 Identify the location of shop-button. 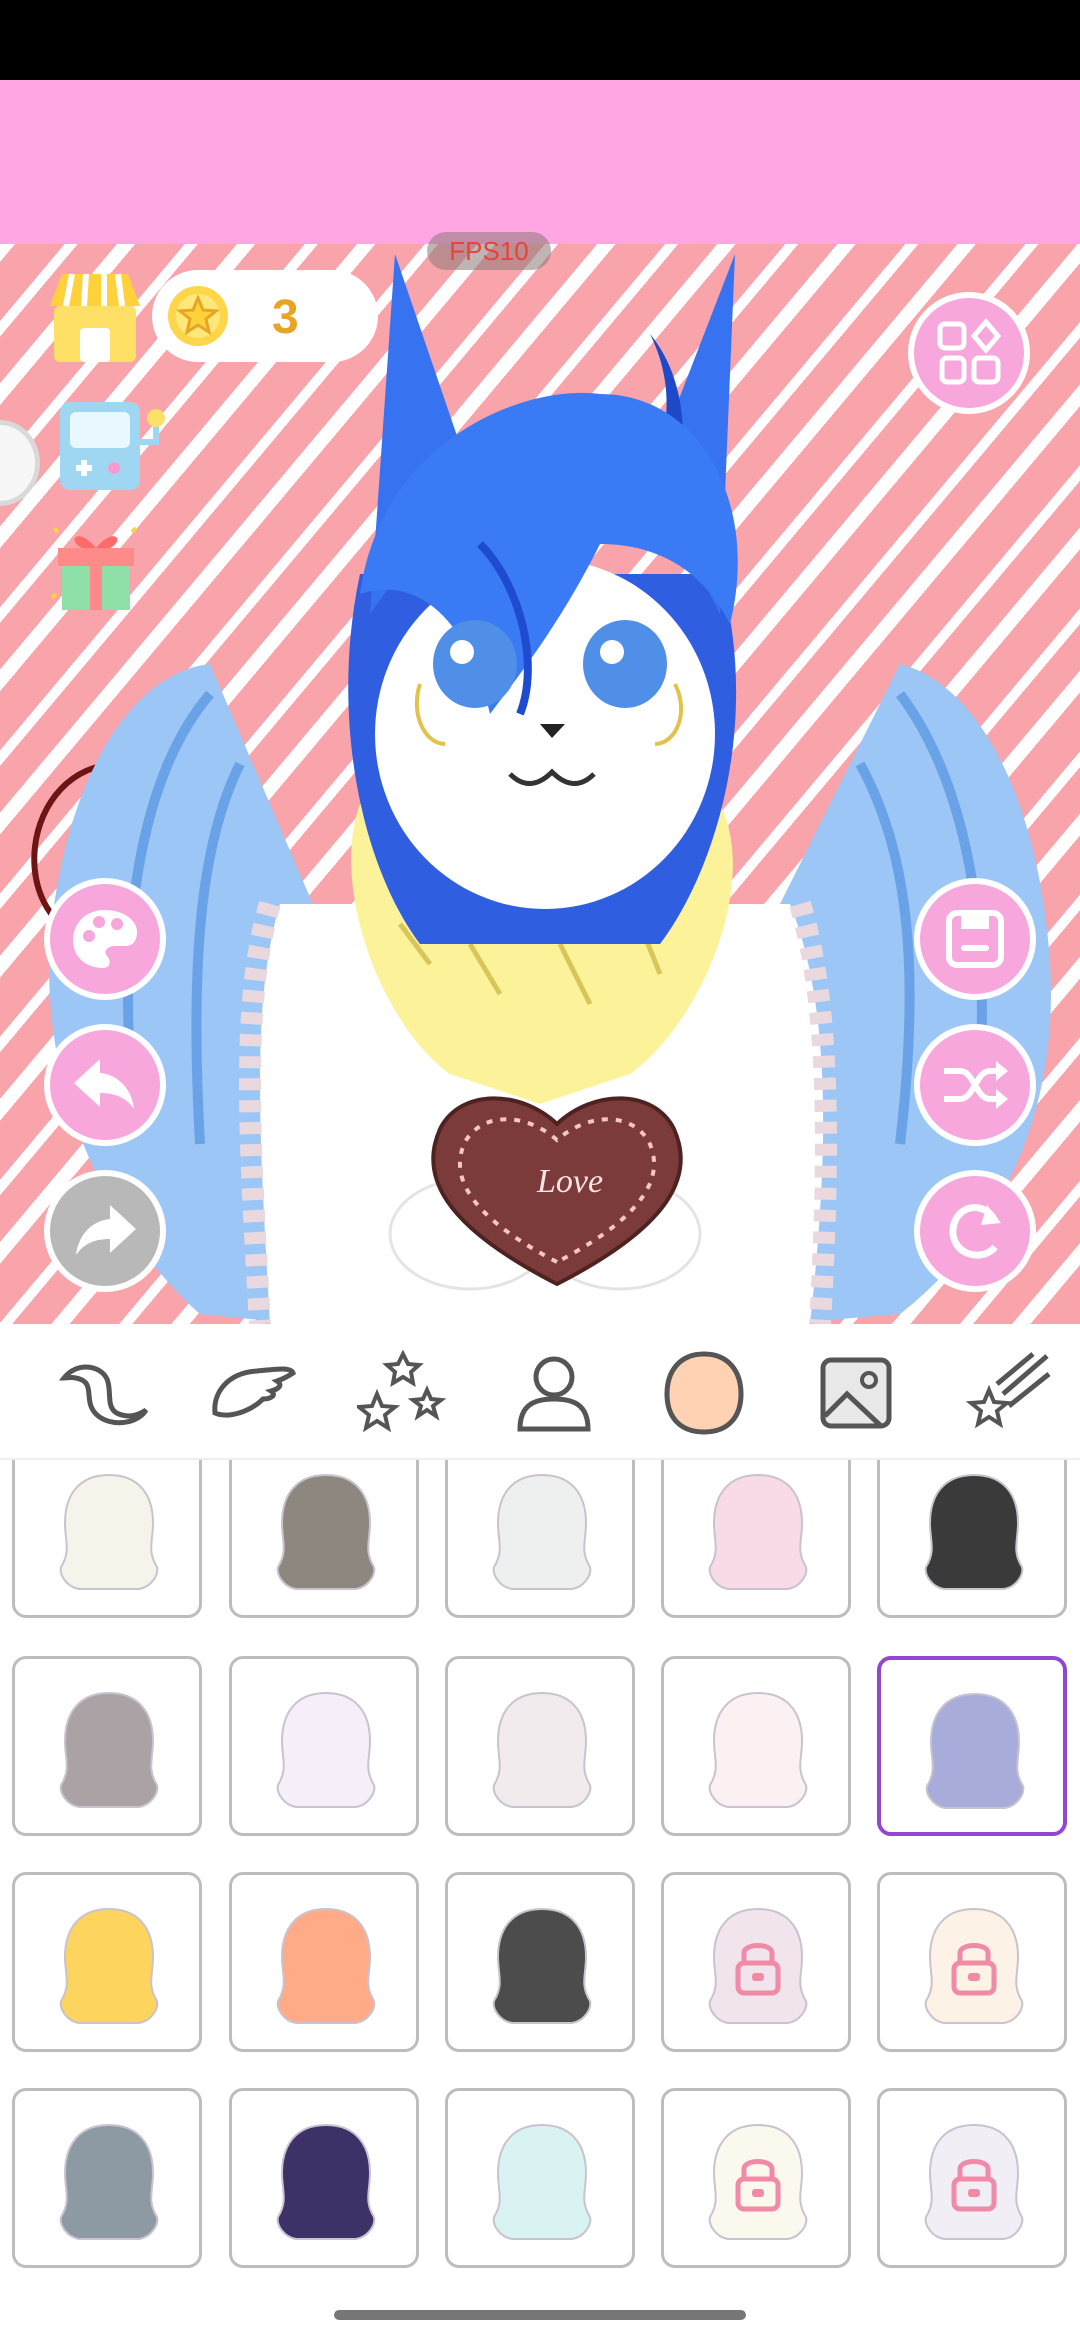
(95, 318).